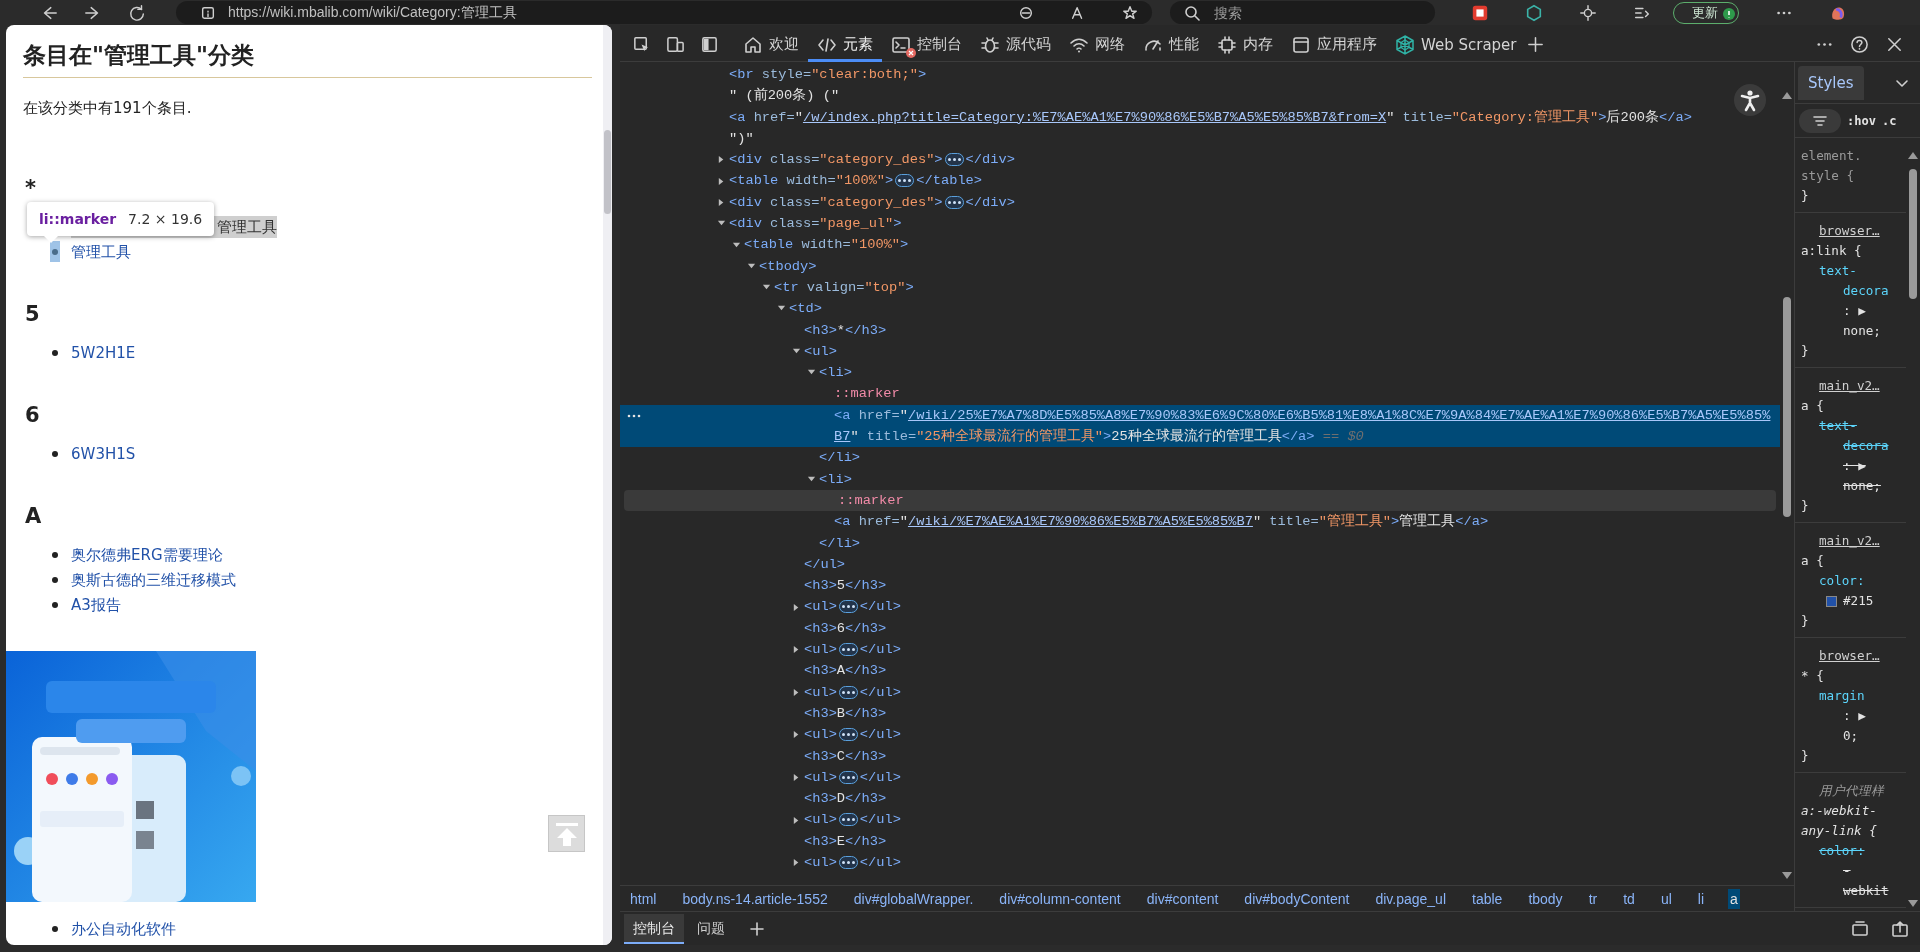 This screenshot has width=1920, height=952. What do you see at coordinates (1060, 898) in the screenshot?
I see `breadcrumb: div#column-content` at bounding box center [1060, 898].